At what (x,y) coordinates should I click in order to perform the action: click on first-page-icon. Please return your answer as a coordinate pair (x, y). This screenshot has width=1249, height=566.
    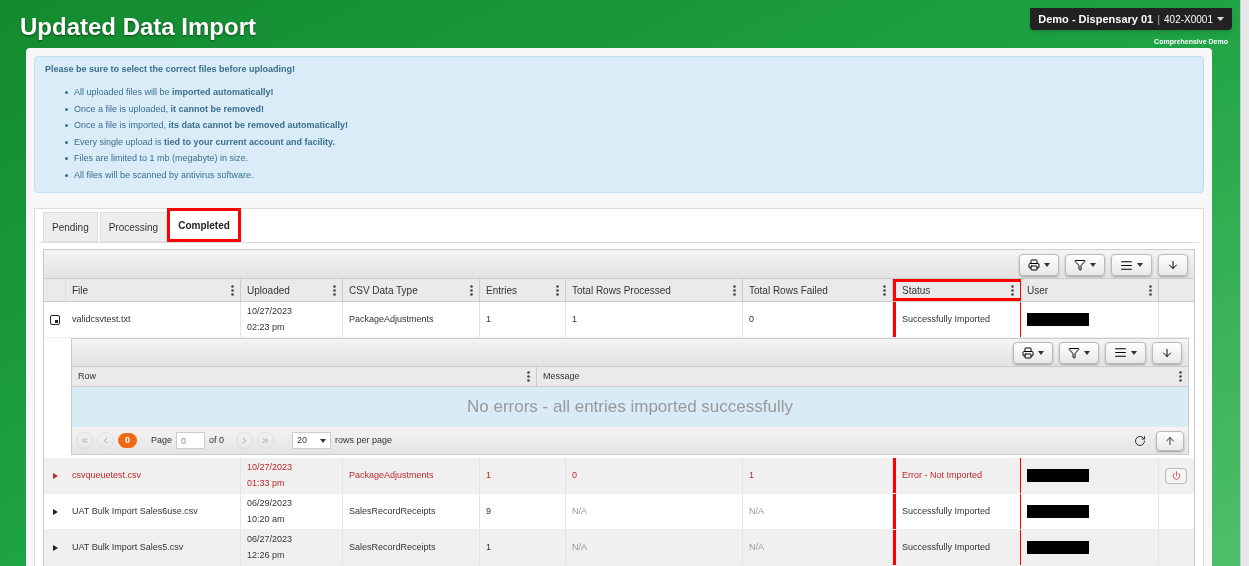
    Looking at the image, I should click on (84, 440).